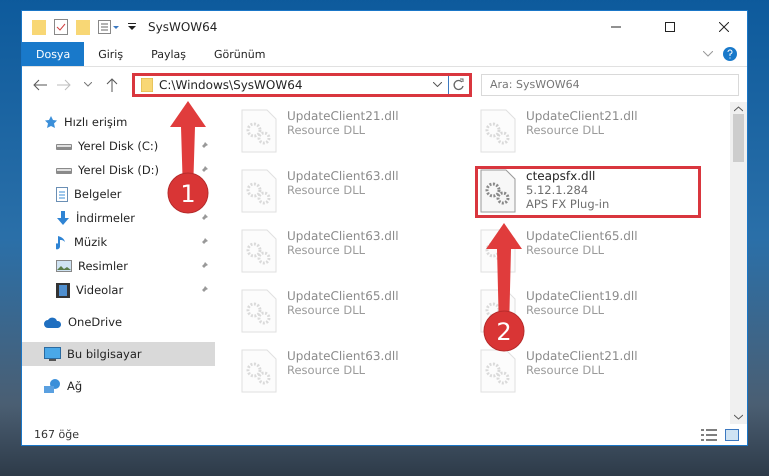  I want to click on sidebar-item: İndirmeler, so click(105, 218).